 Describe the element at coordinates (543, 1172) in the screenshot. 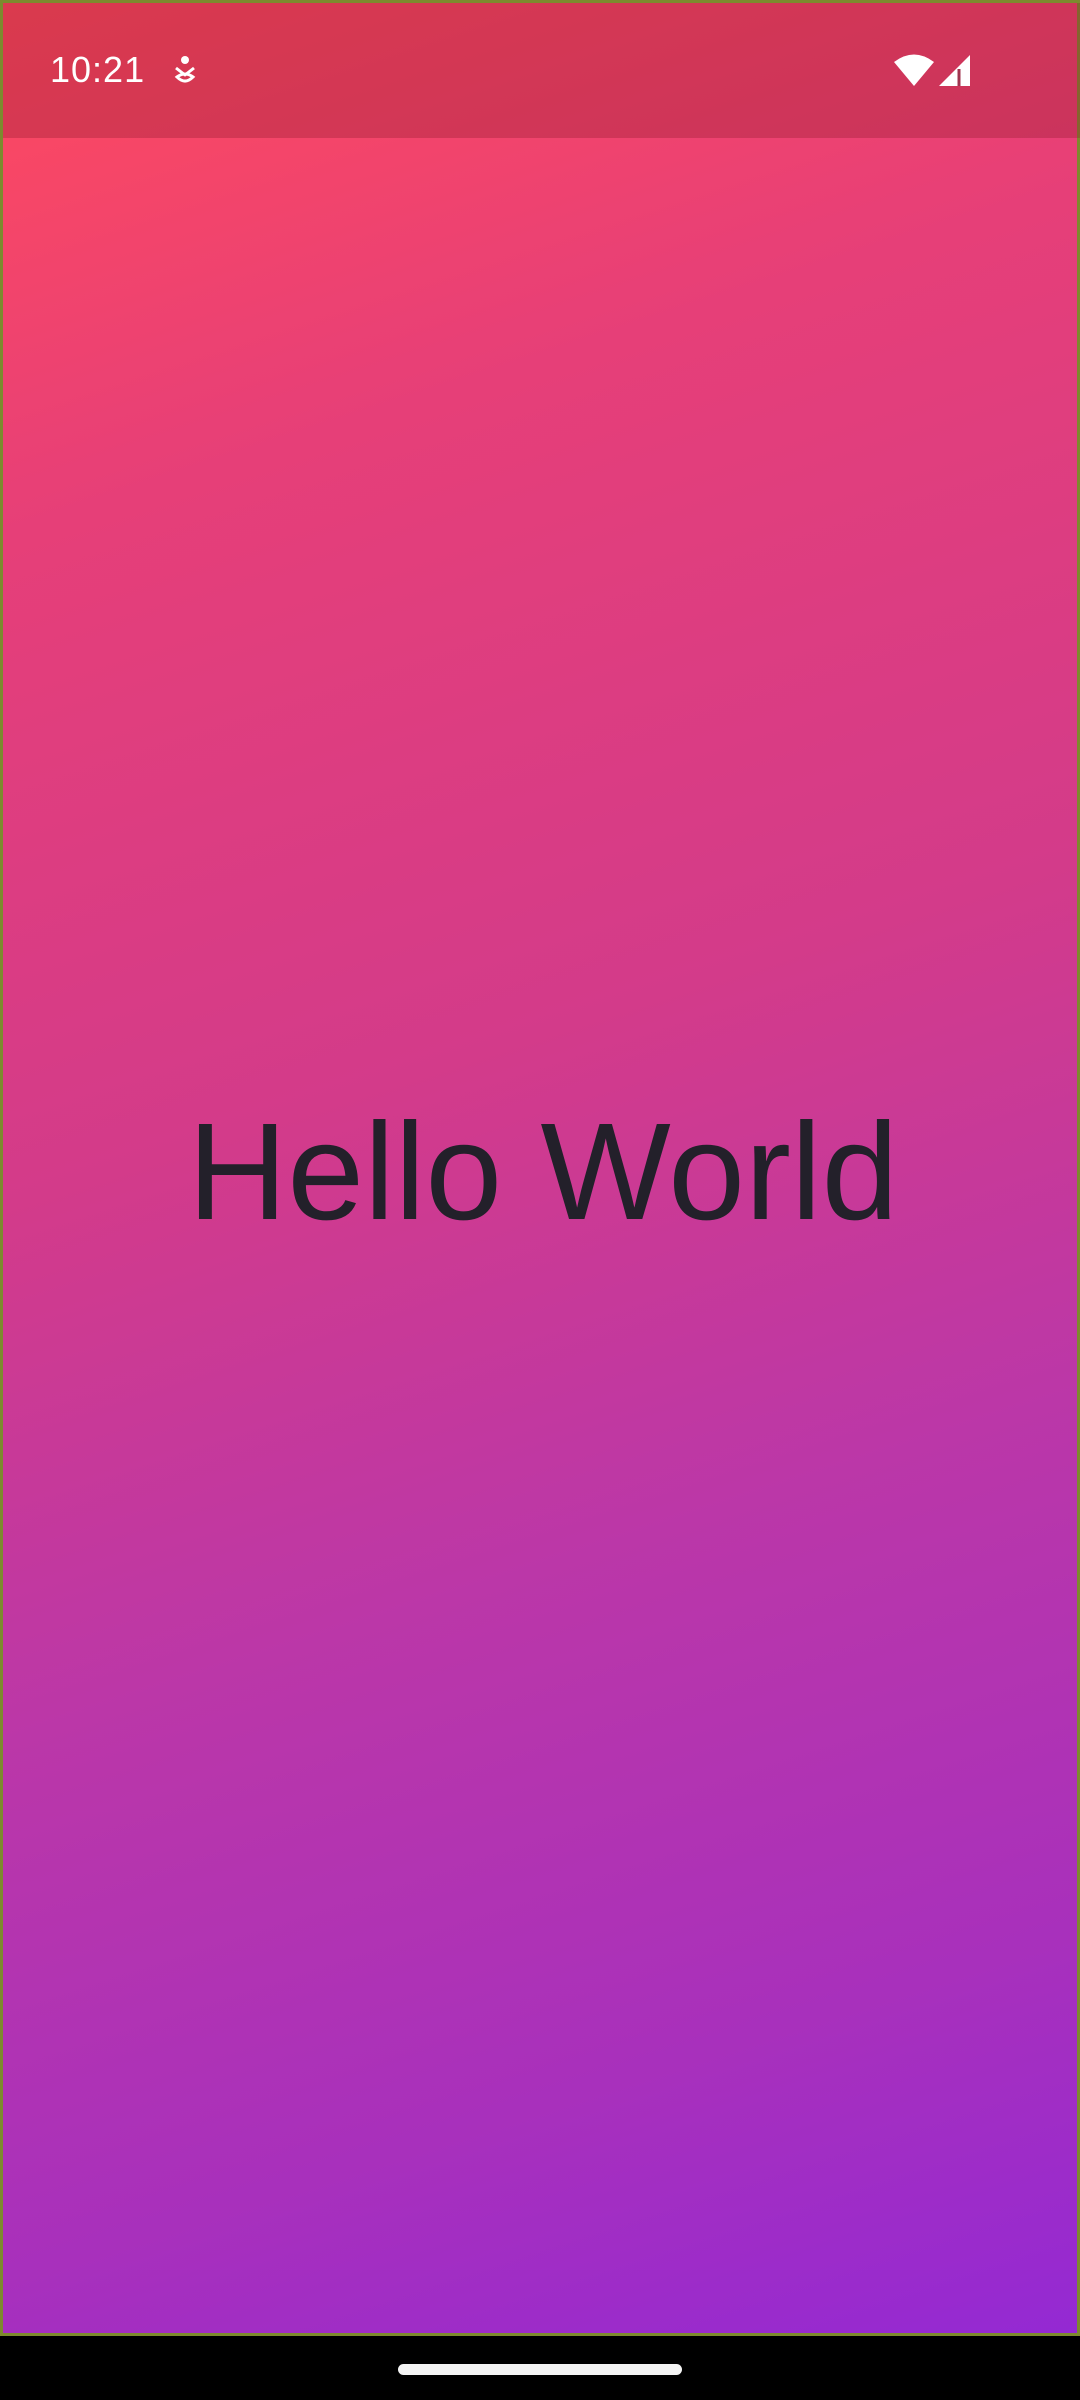

I see `hello-world-text: Hello World` at that location.